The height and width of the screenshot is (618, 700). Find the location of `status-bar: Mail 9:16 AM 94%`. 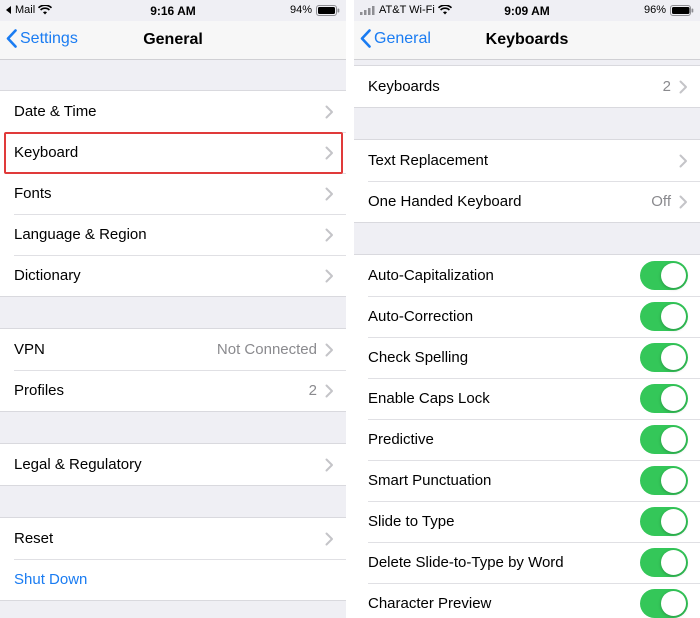

status-bar: Mail 9:16 AM 94% is located at coordinates (173, 10).